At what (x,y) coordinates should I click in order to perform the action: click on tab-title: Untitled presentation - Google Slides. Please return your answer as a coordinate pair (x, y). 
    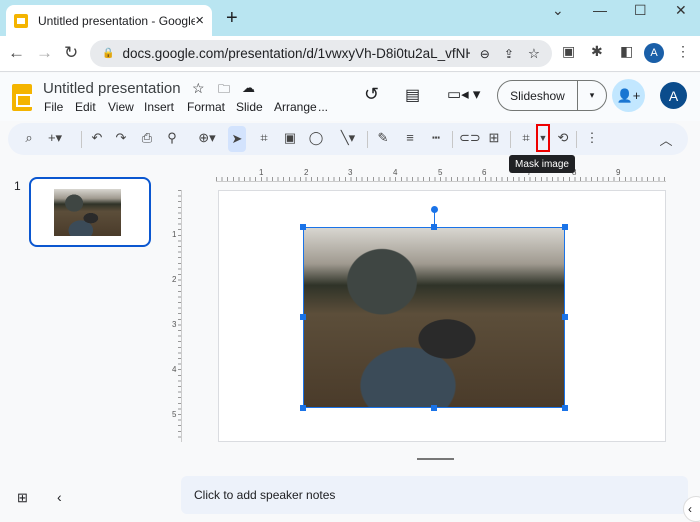
    Looking at the image, I should click on (117, 20).